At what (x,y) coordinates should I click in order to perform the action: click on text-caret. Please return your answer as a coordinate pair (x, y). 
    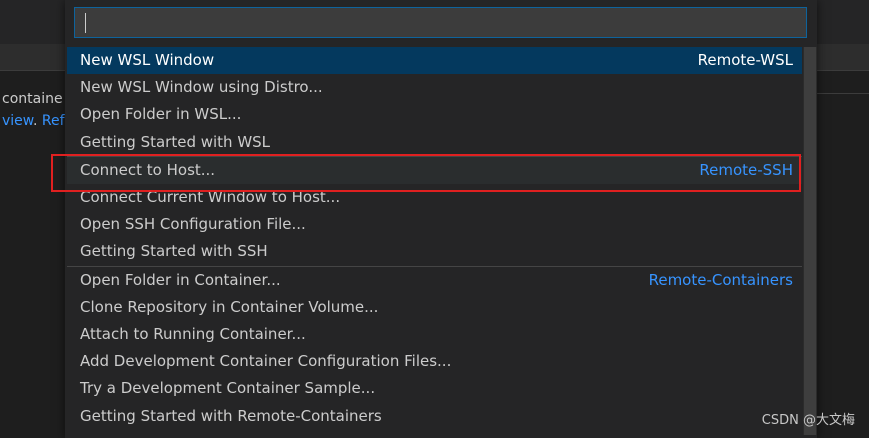
    Looking at the image, I should click on (85, 23).